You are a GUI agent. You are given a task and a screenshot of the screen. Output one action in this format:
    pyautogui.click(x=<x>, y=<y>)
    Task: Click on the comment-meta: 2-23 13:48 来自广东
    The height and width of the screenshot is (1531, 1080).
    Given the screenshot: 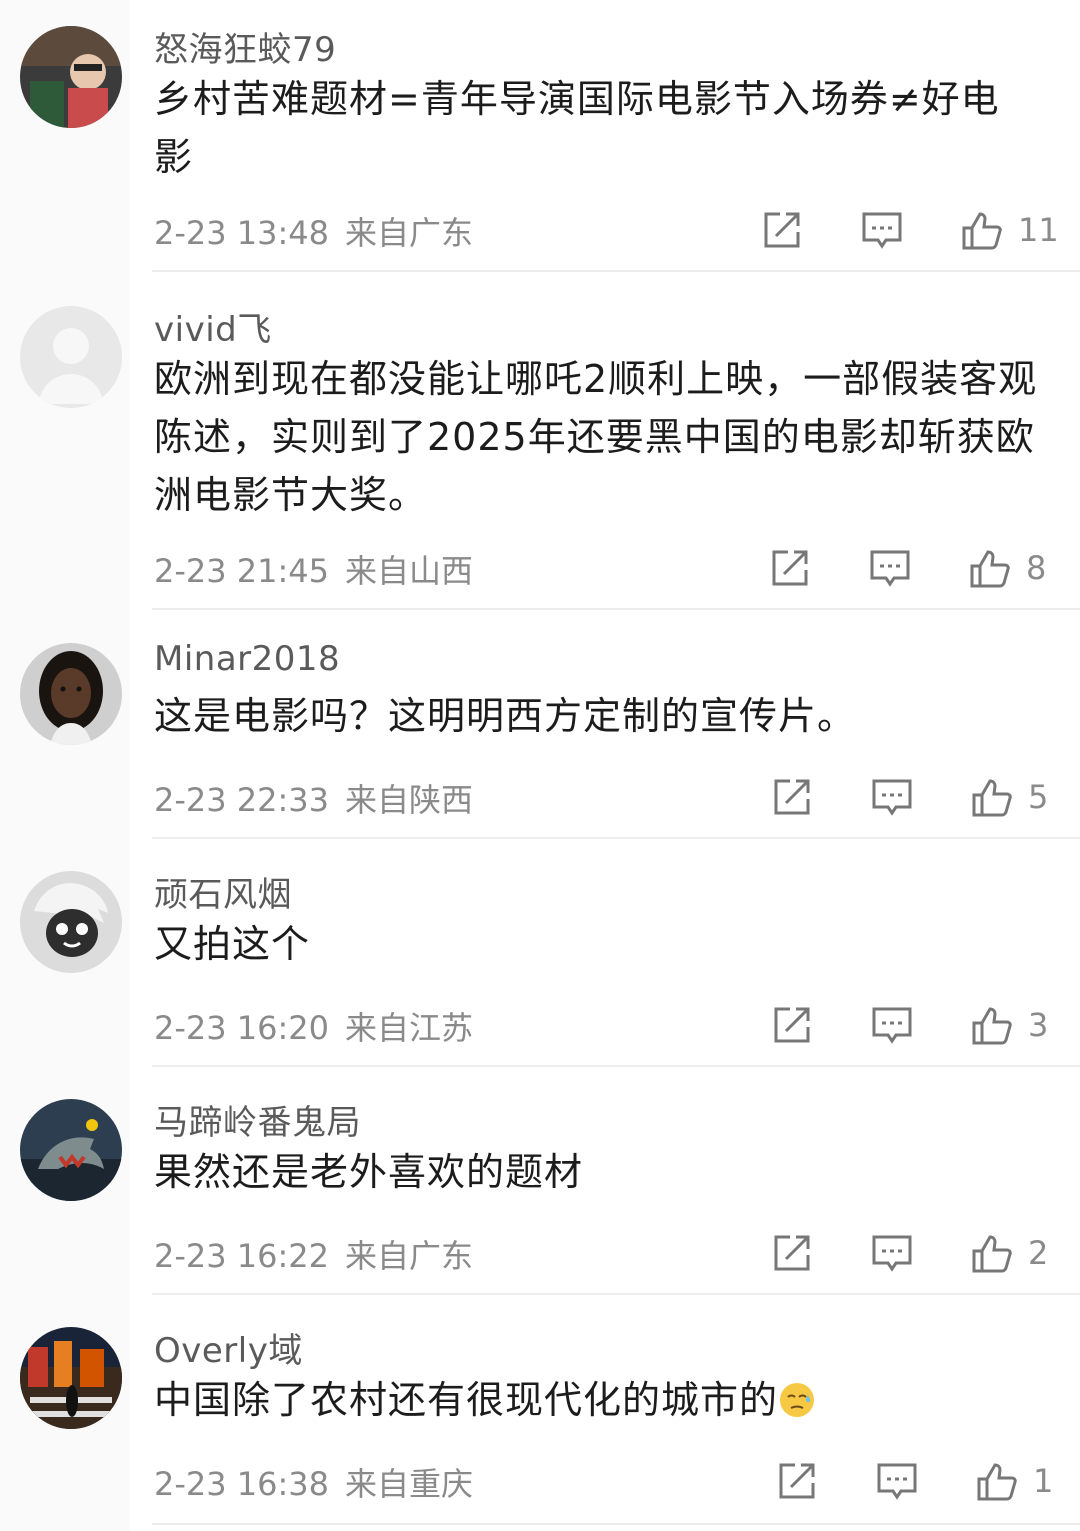 What is the action you would take?
    pyautogui.click(x=313, y=231)
    